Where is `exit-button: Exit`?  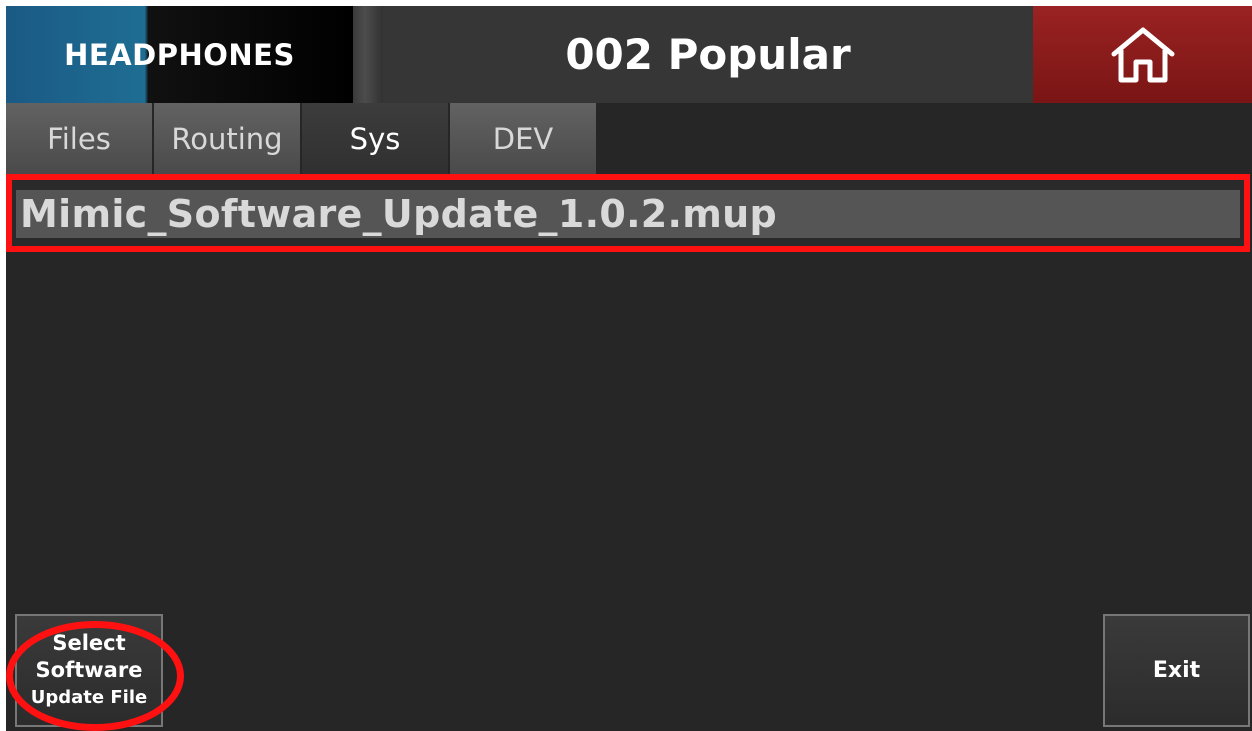 exit-button: Exit is located at coordinates (1176, 670).